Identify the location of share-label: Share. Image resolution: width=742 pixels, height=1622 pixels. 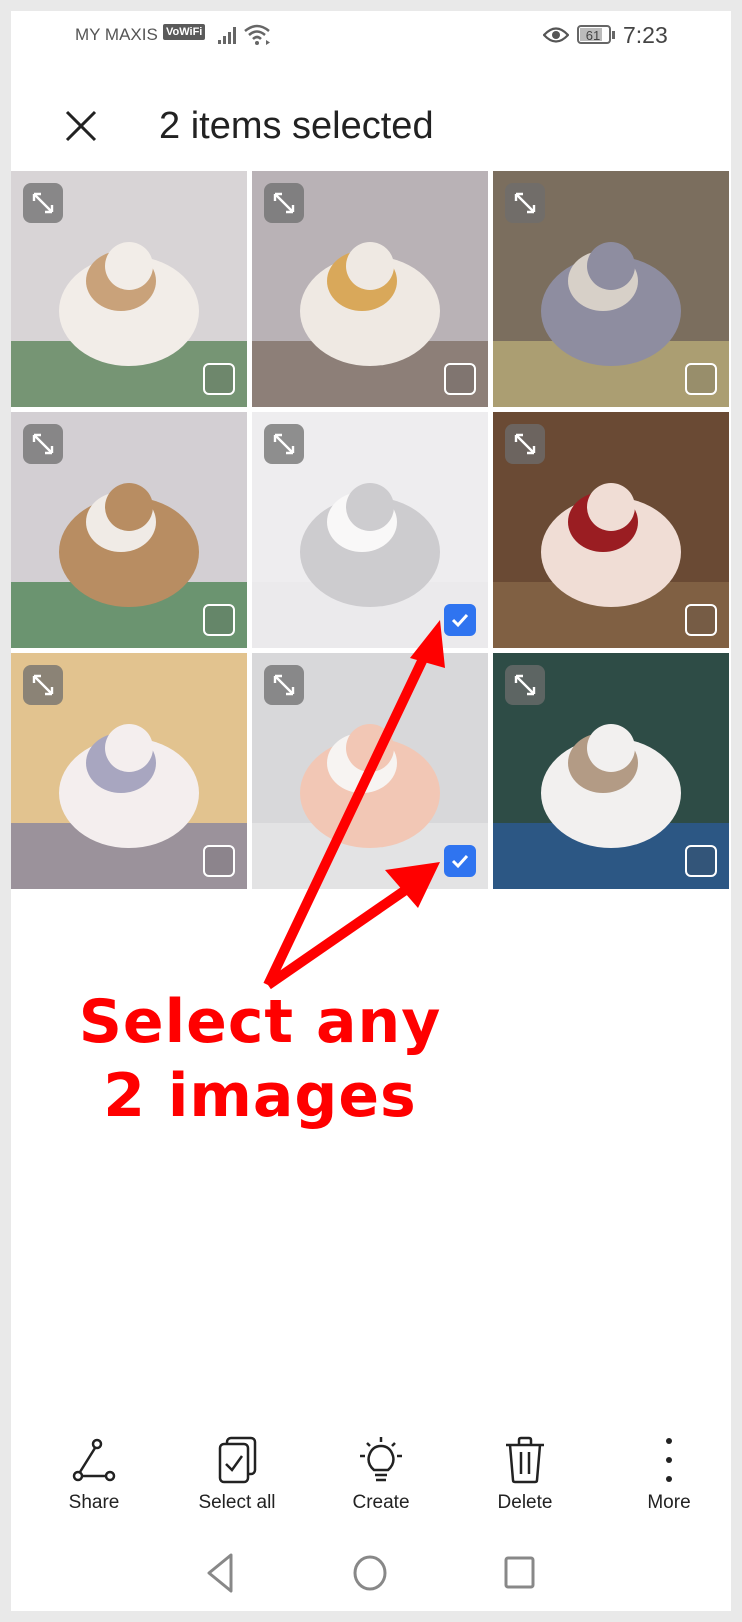
(94, 1502).